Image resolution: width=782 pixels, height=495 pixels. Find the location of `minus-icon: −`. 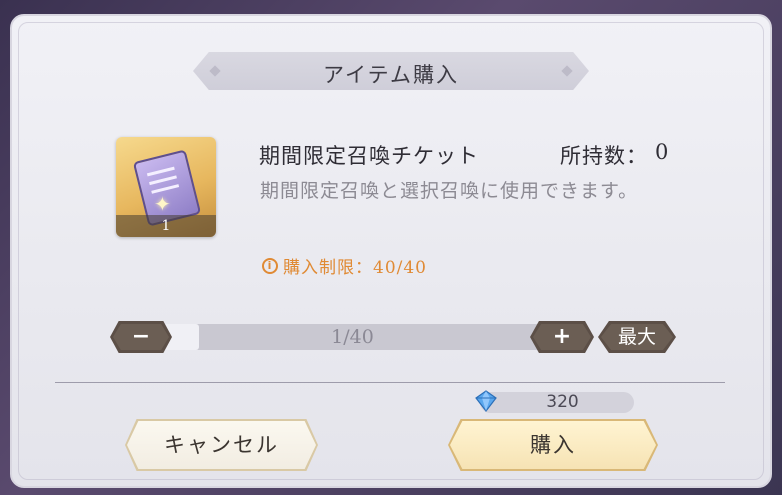

minus-icon: − is located at coordinates (141, 336).